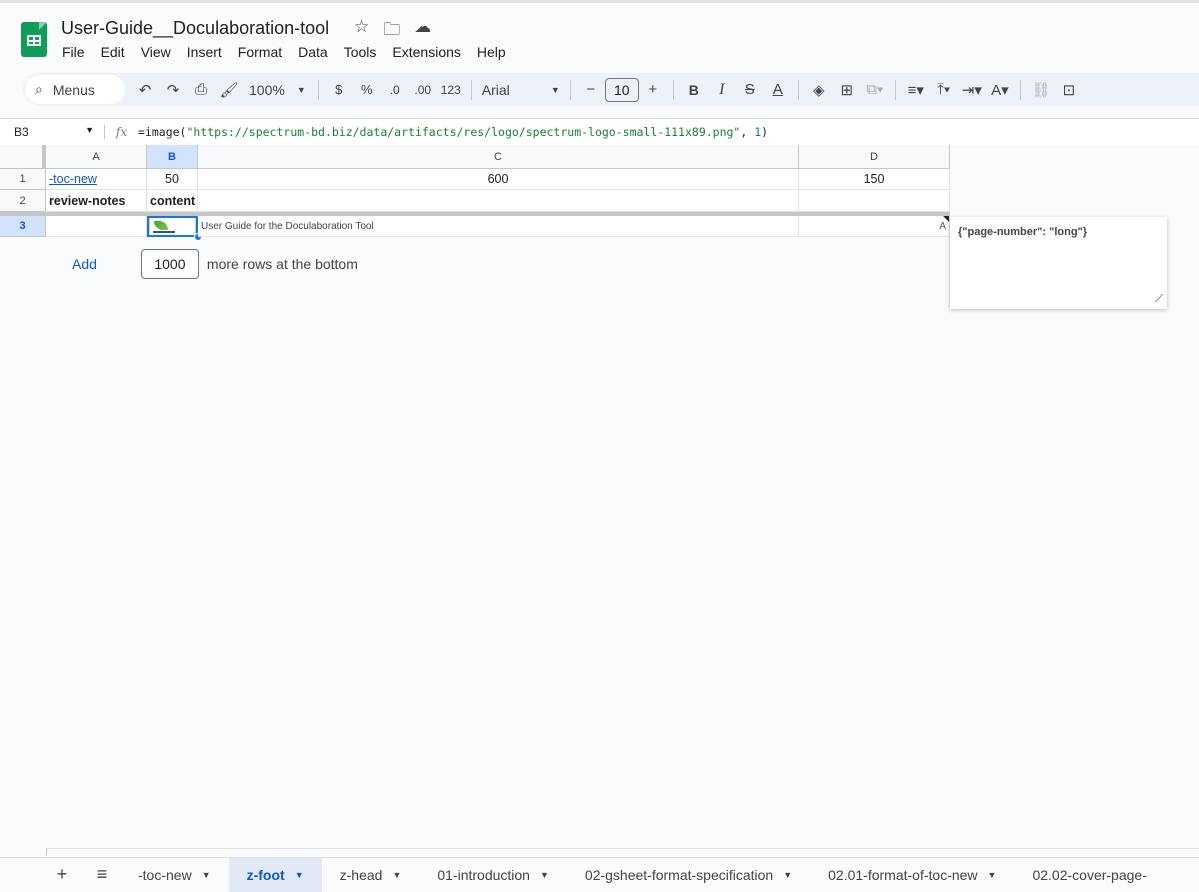 The image size is (1199, 892). Describe the element at coordinates (21, 132) in the screenshot. I see `cell-reference: B3` at that location.